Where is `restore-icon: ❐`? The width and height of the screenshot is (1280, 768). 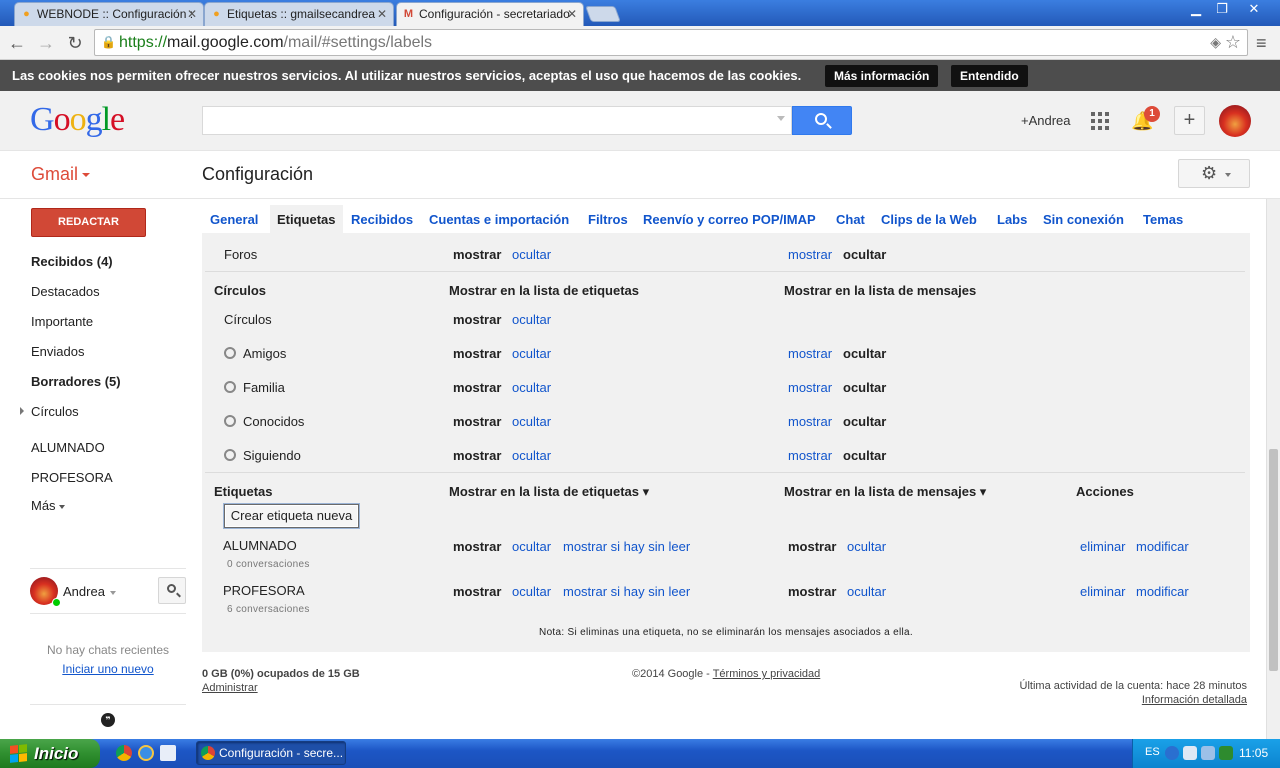 restore-icon: ❐ is located at coordinates (1222, 9).